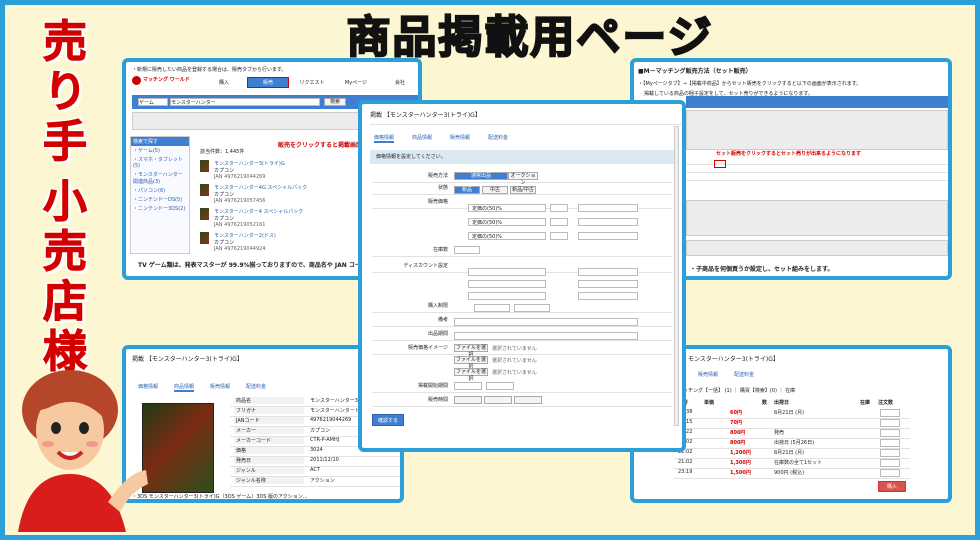 The image size is (980, 540). Describe the element at coordinates (320, 431) in the screenshot. I see `info-value: カプコン` at that location.